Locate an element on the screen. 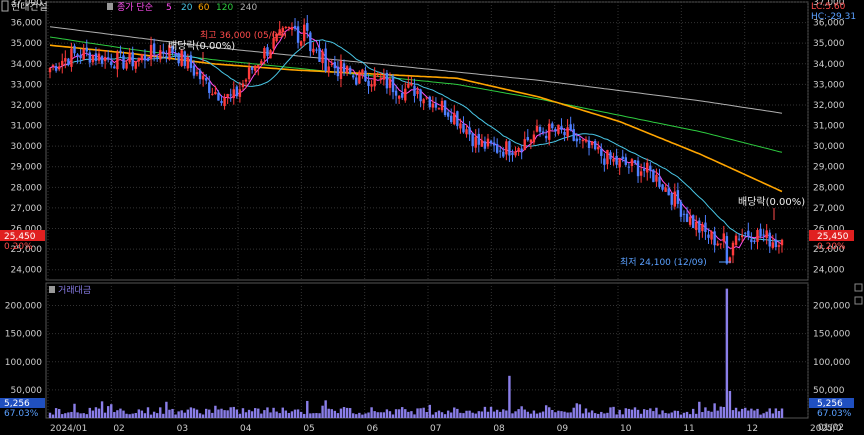  volume-tick-label-right: 100,000 is located at coordinates (831, 363).